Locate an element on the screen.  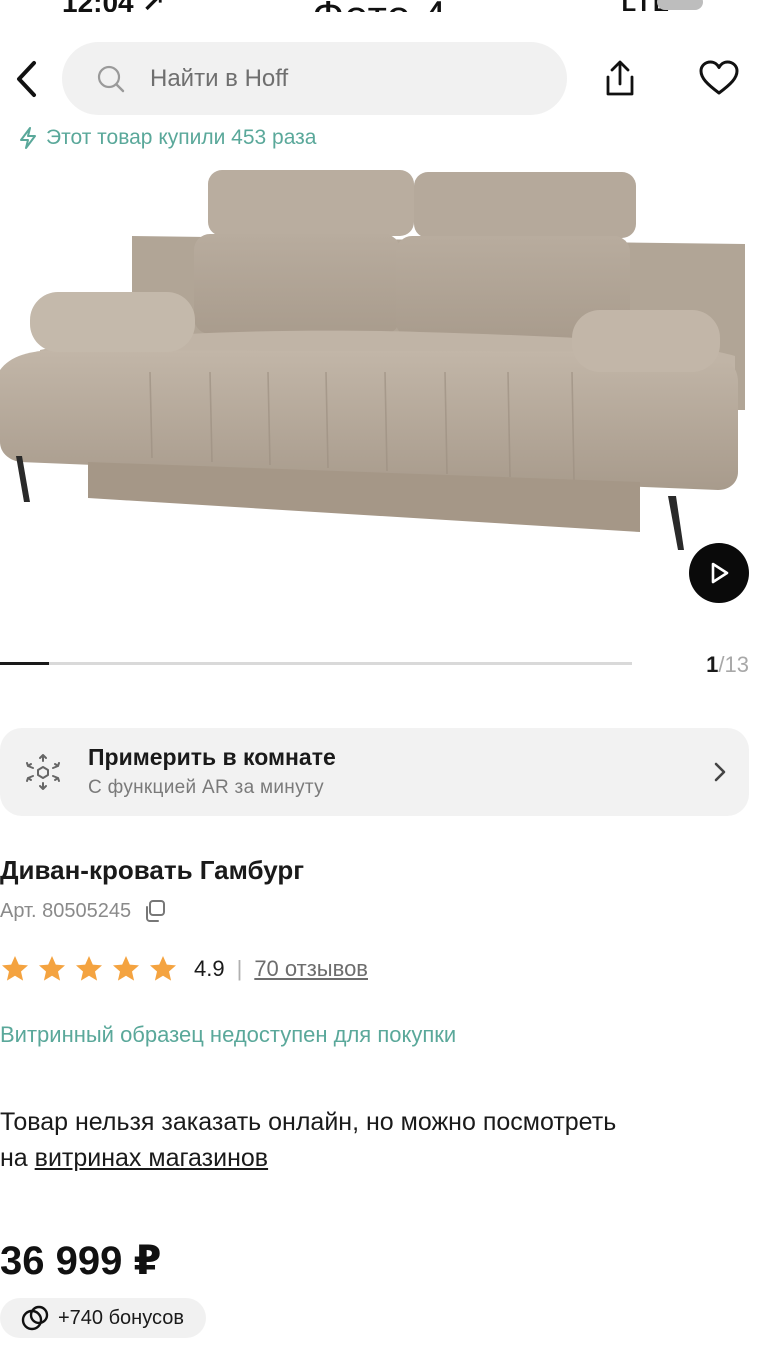
popularity-label: Этот товар купили 453 раза is located at coordinates (167, 138).